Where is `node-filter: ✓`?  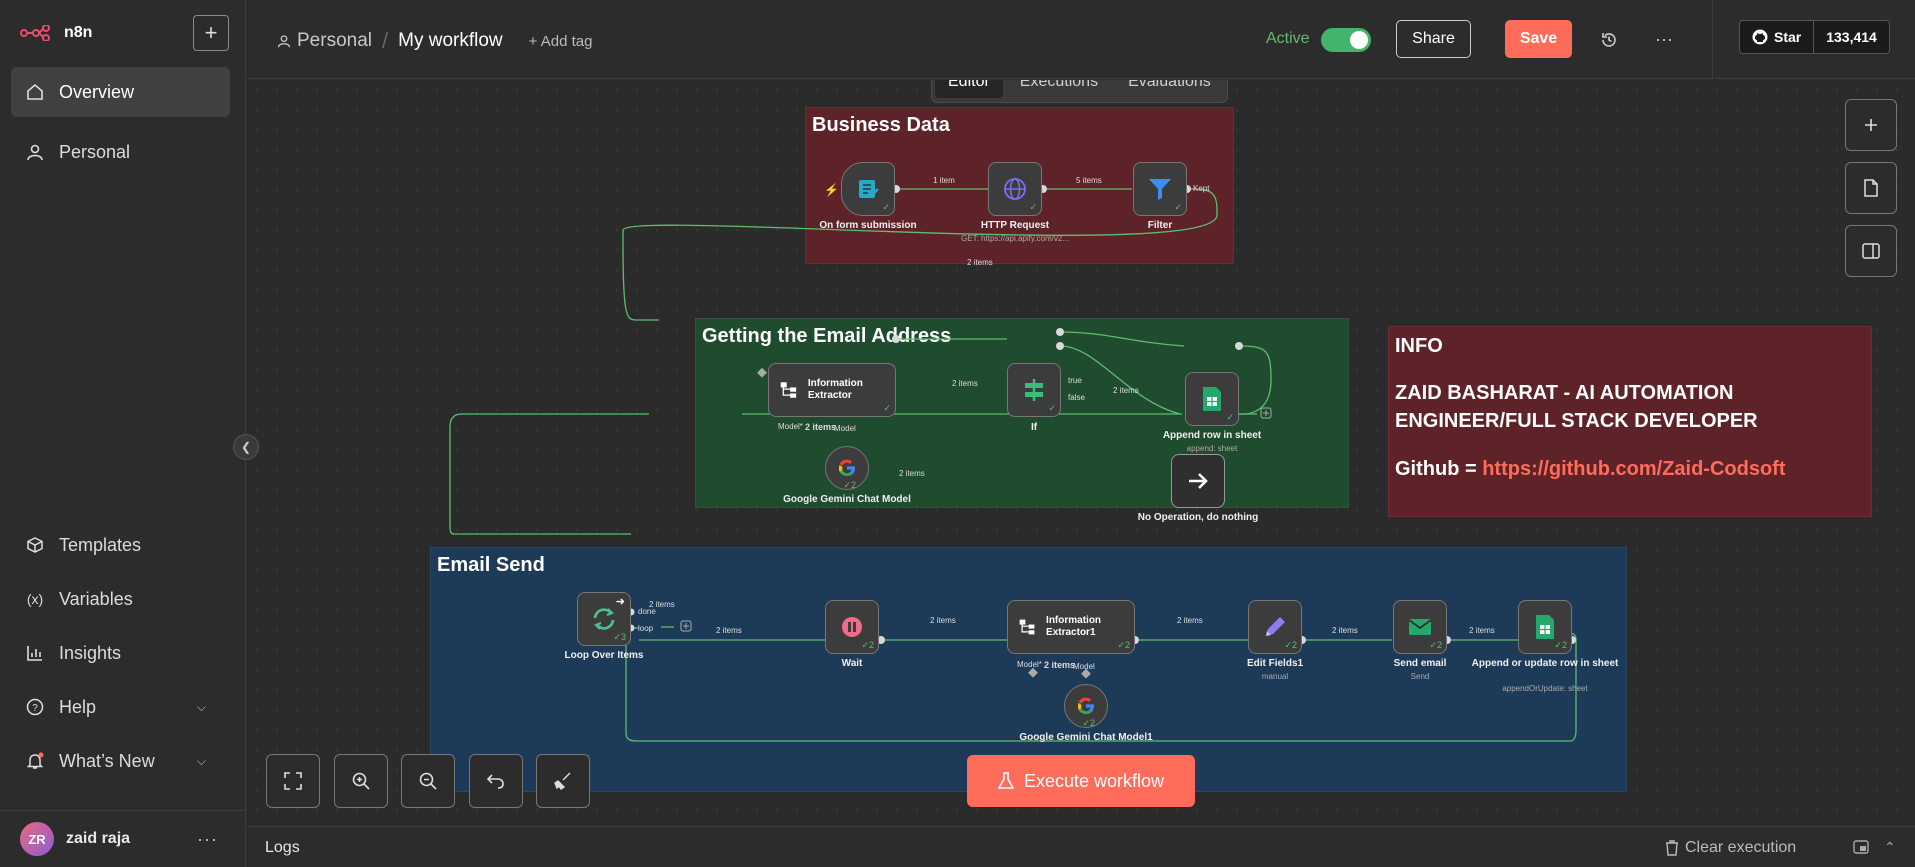
node-filter: ✓ is located at coordinates (1160, 189).